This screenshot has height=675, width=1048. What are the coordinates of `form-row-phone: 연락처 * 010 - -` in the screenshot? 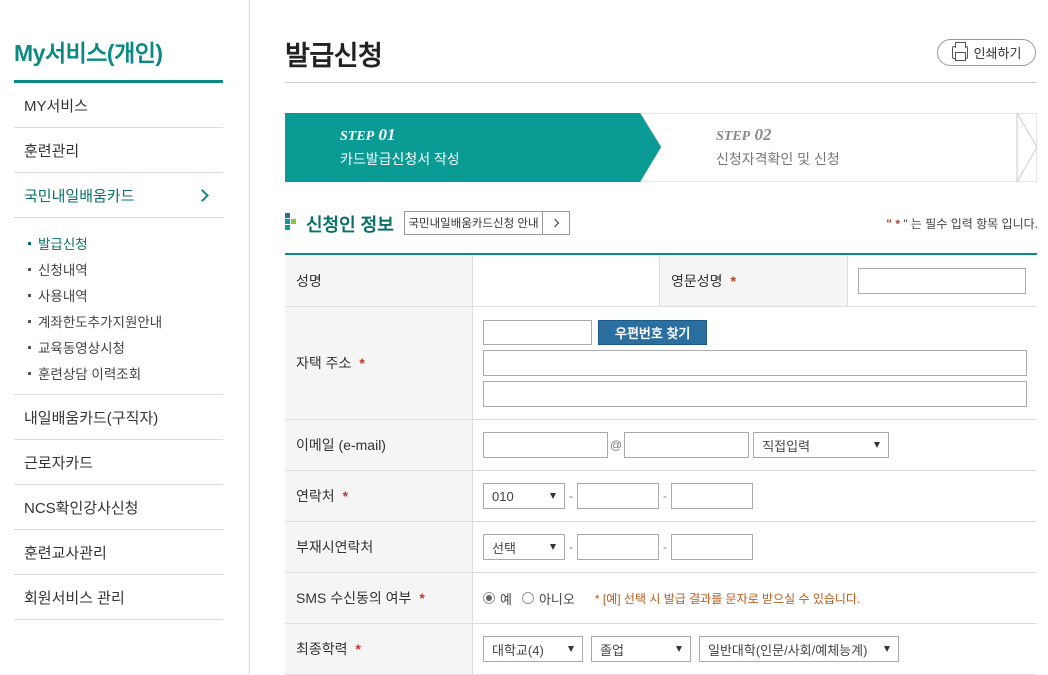 It's located at (661, 496).